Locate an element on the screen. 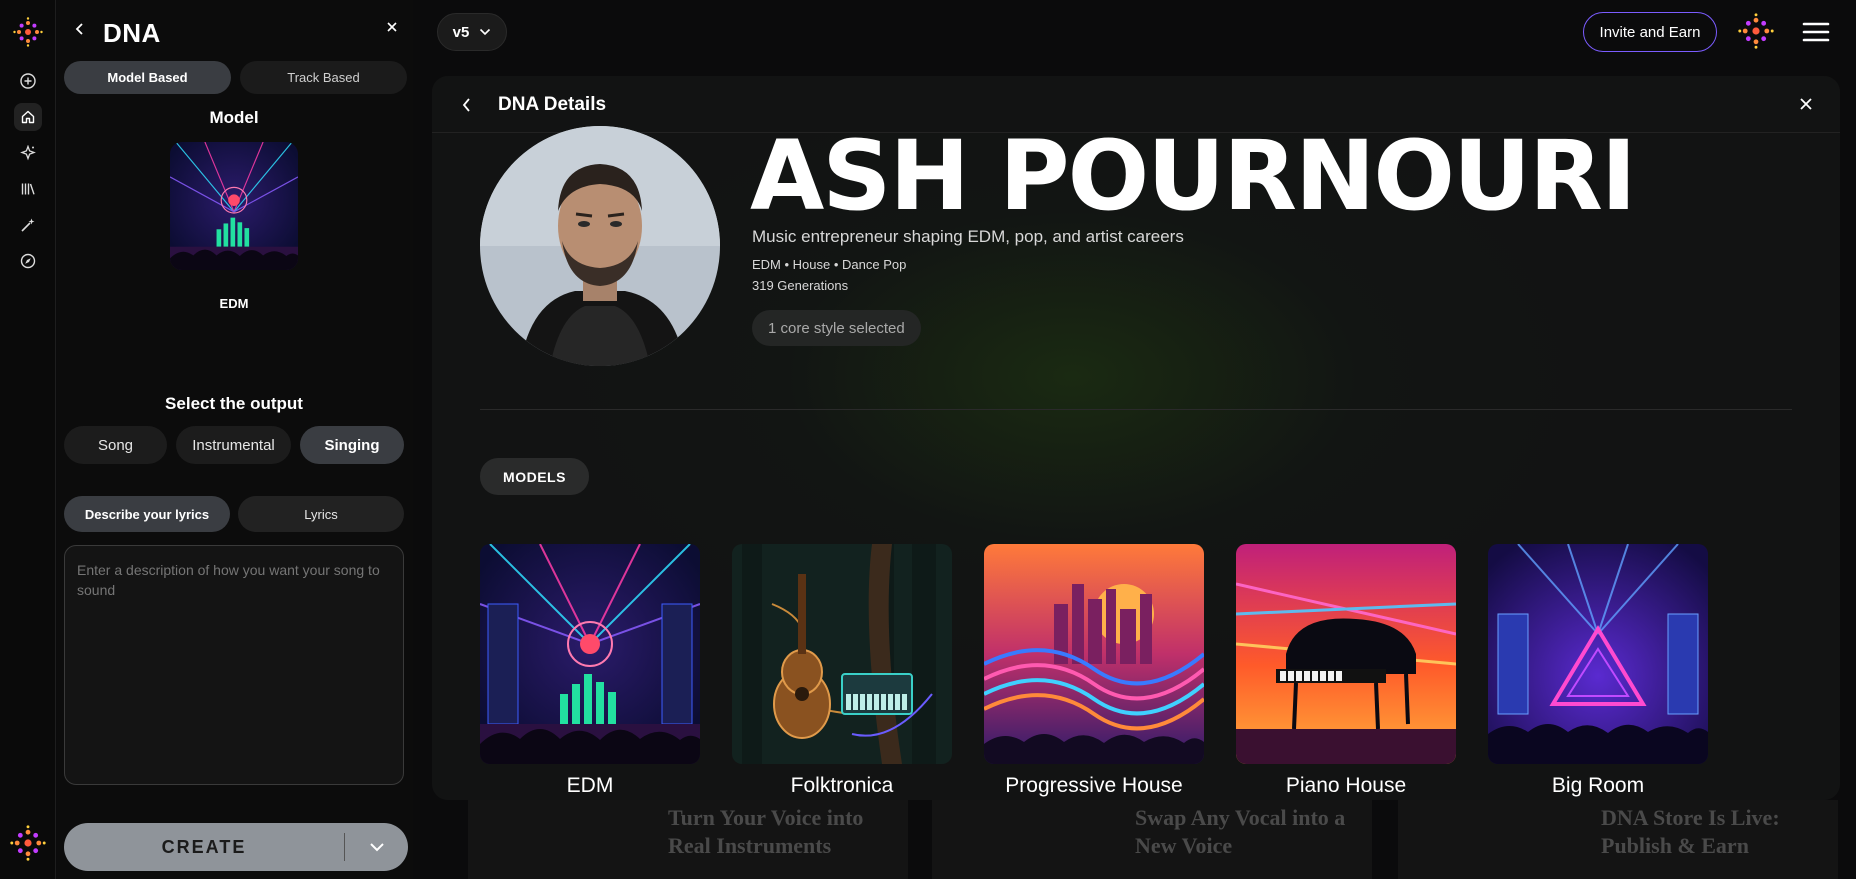  library-icon is located at coordinates (28, 189).